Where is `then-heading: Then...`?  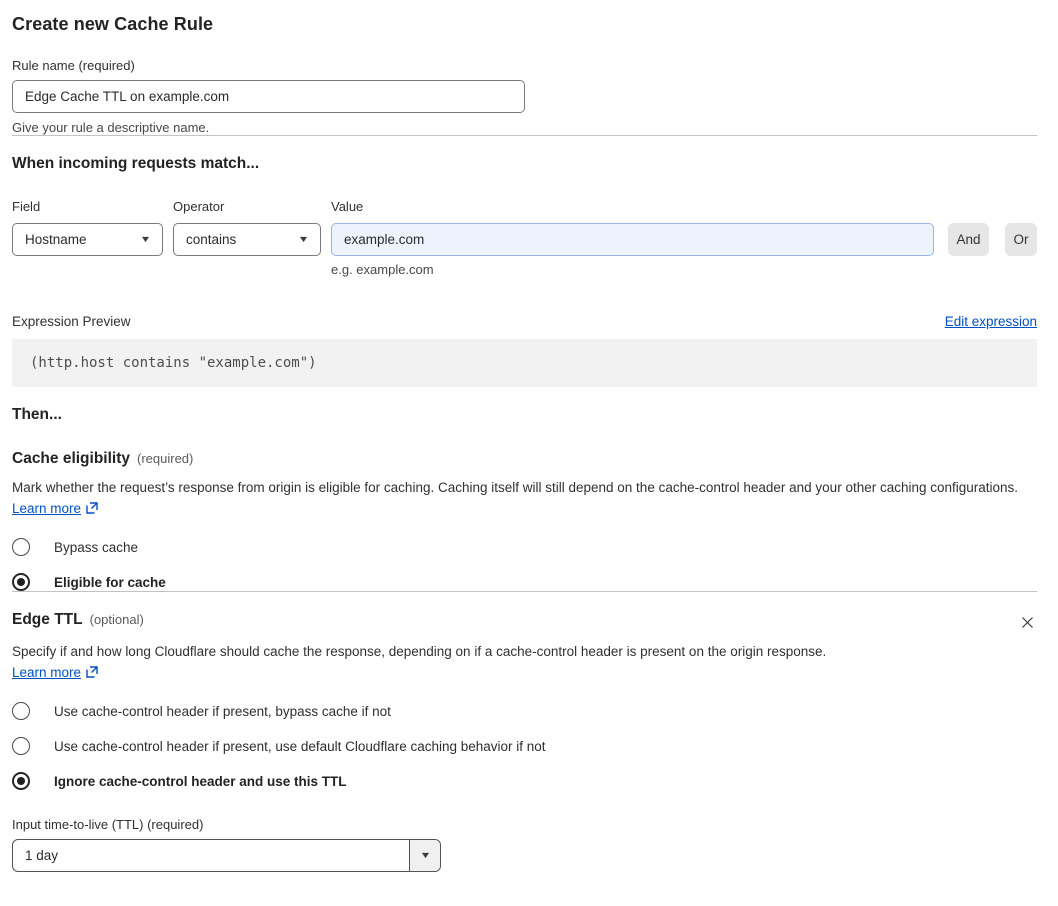
then-heading: Then... is located at coordinates (37, 414).